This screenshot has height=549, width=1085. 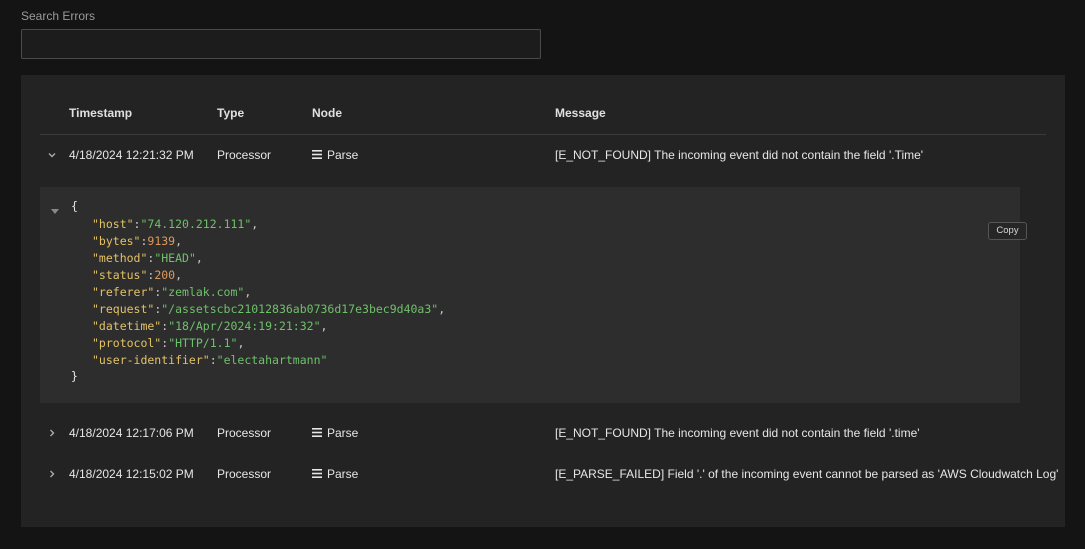 I want to click on json-value: "electahartmann", so click(x=272, y=360).